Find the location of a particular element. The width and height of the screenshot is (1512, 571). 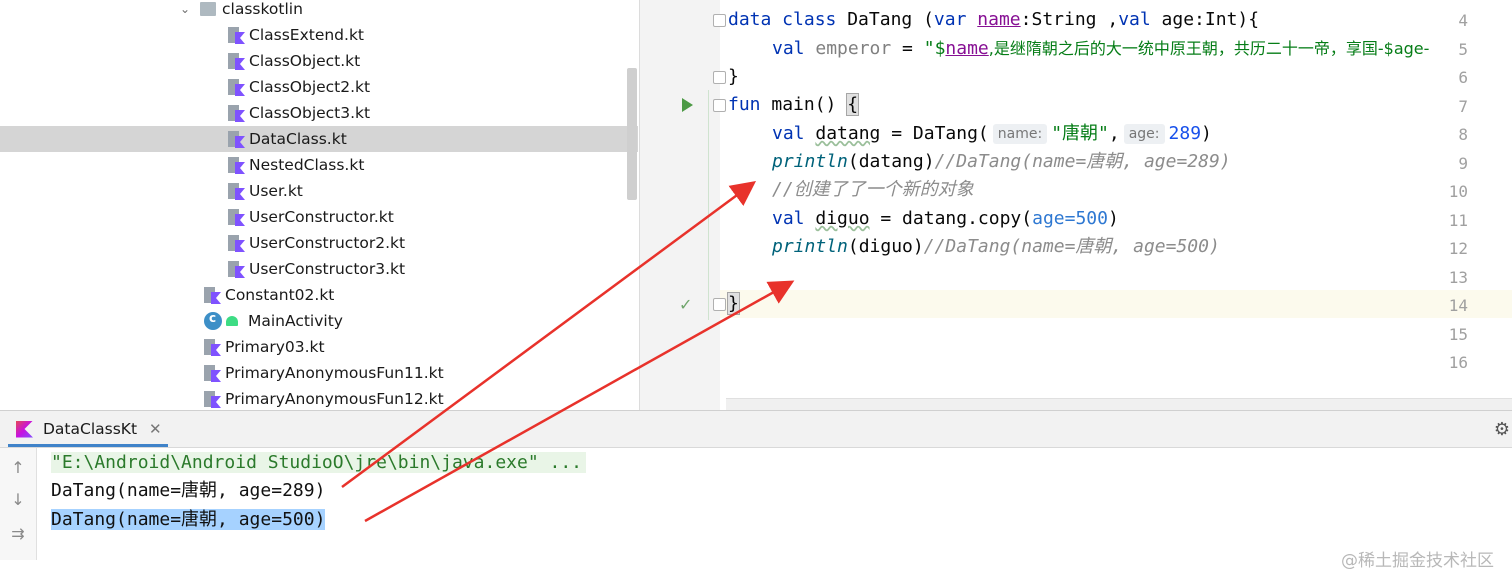

tree-file-item: UserConstructor.kt is located at coordinates (319, 217).